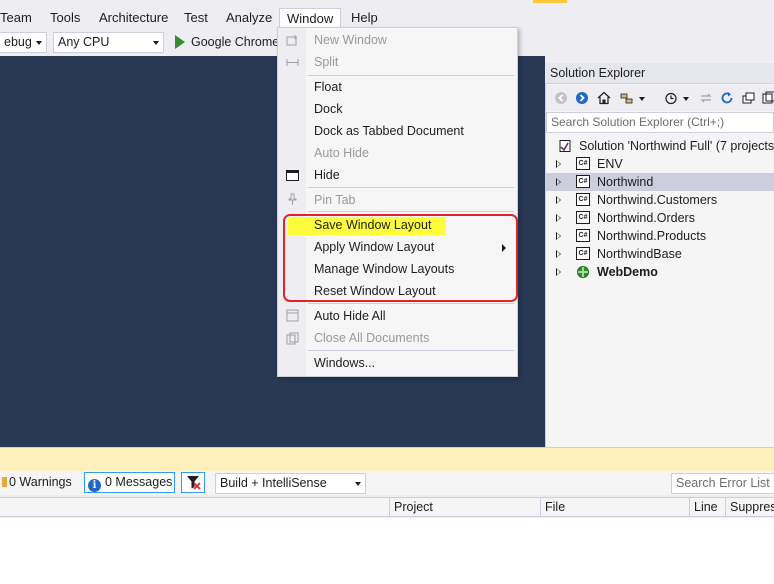  What do you see at coordinates (387, 507) in the screenshot?
I see `error-list-header: Project File Line Suppress` at bounding box center [387, 507].